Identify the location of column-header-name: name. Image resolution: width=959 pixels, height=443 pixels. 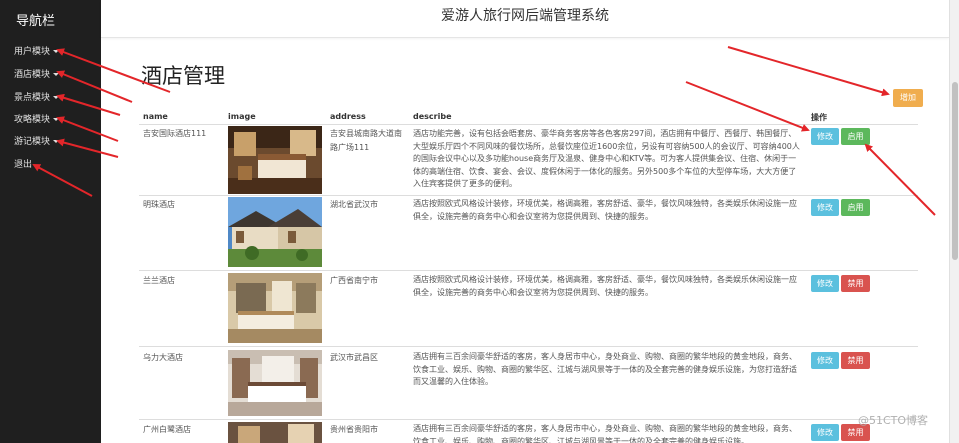
(155, 116).